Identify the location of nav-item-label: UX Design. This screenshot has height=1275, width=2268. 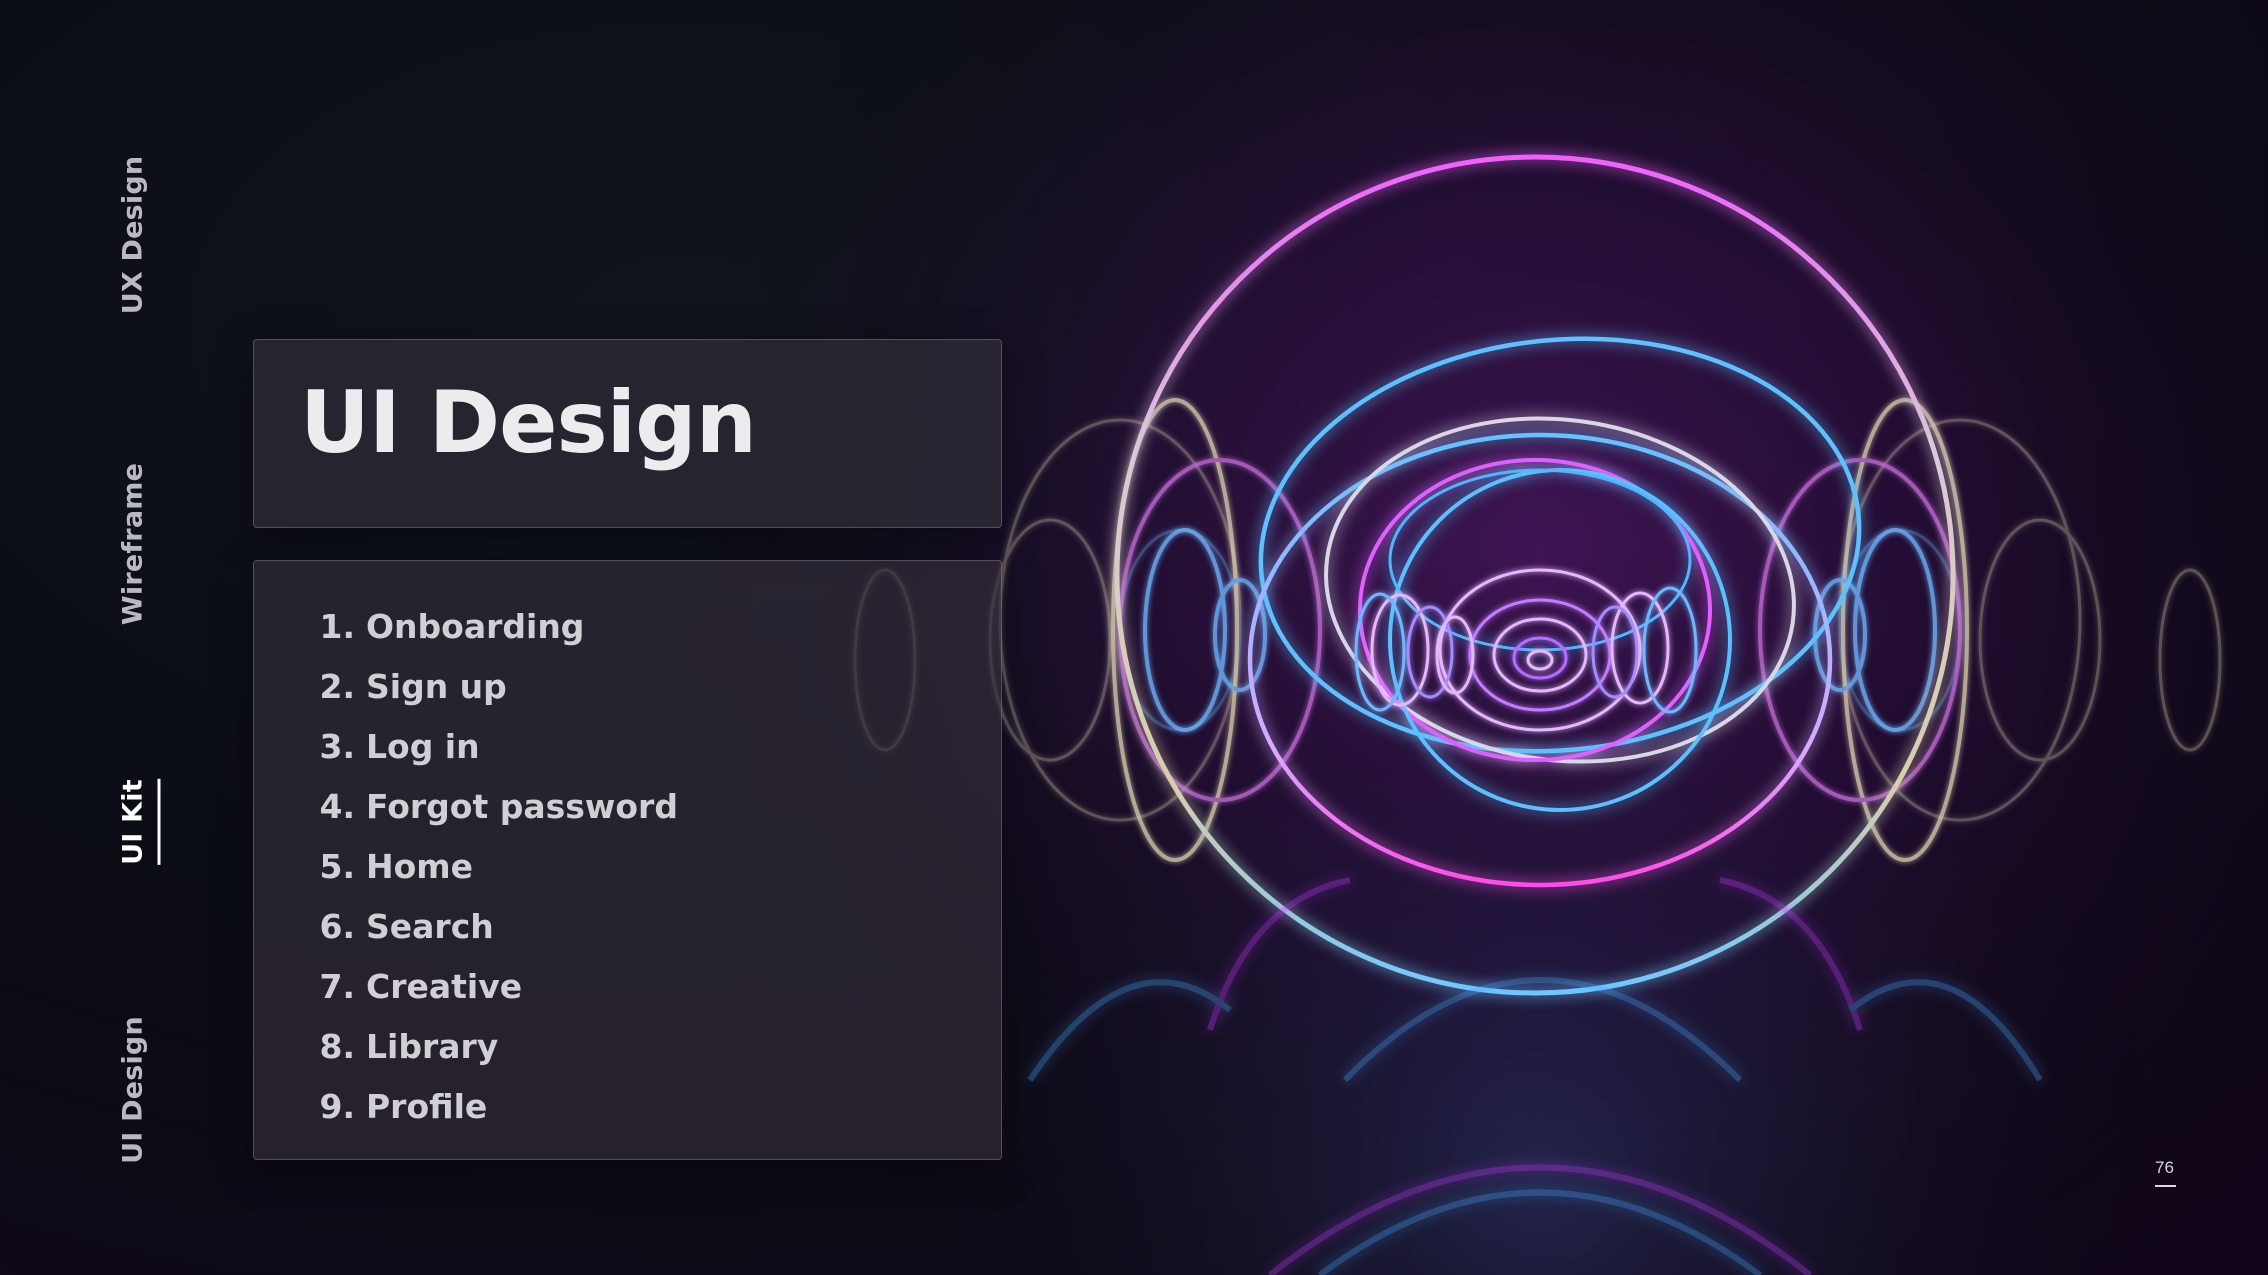
(133, 235).